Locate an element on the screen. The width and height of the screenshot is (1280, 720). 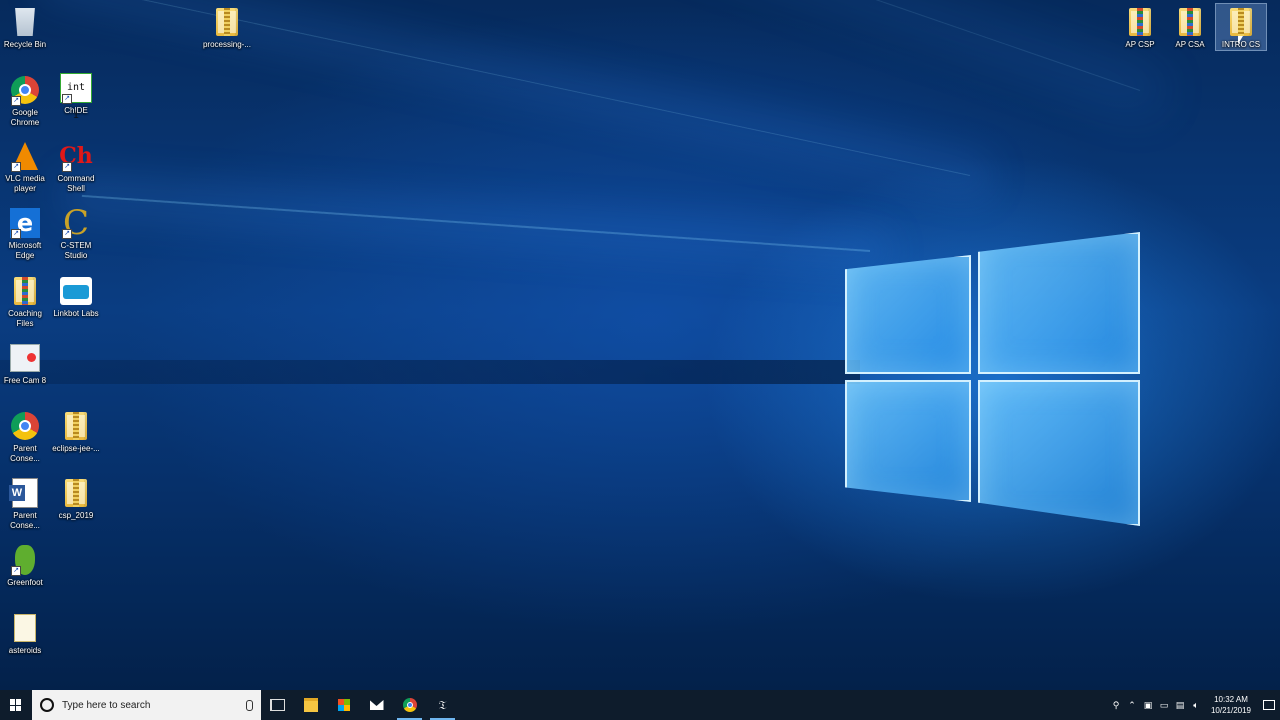
notification-icon is located at coordinates (1269, 705).